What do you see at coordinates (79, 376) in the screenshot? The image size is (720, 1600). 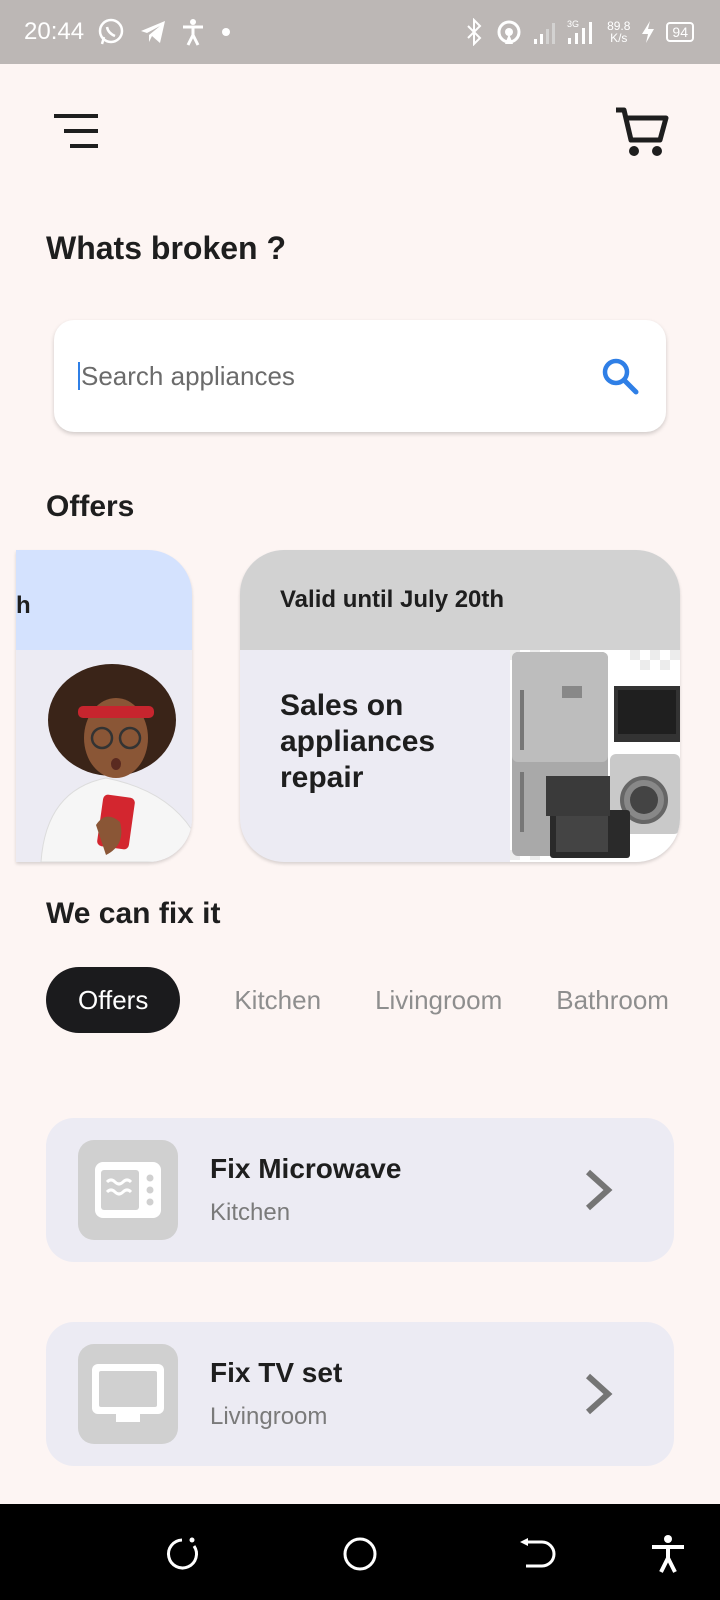 I see `text-caret` at bounding box center [79, 376].